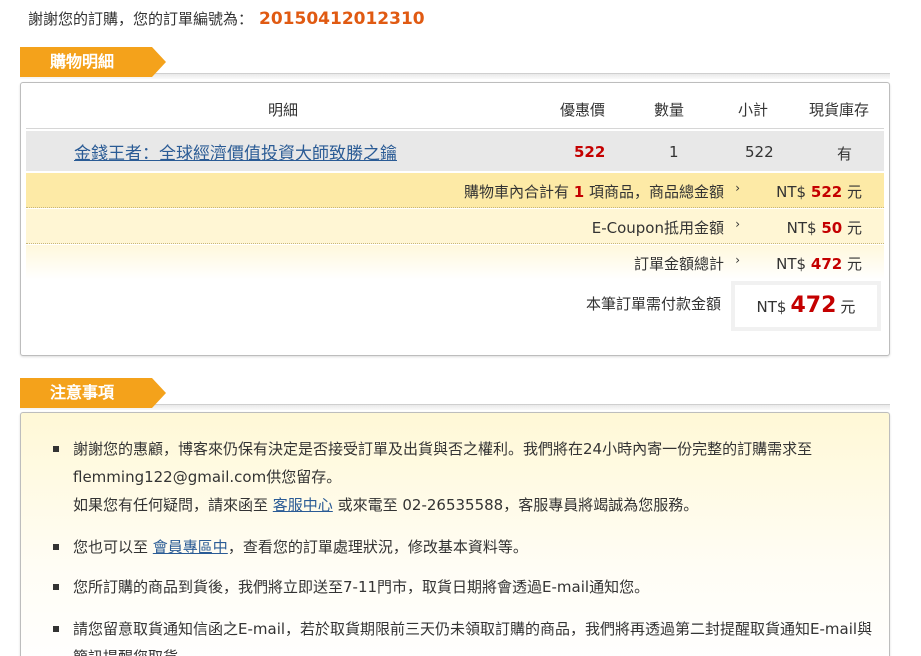  I want to click on cart-total-label: 購物車內合計有 1 項商品，商品總金額, so click(593, 192).